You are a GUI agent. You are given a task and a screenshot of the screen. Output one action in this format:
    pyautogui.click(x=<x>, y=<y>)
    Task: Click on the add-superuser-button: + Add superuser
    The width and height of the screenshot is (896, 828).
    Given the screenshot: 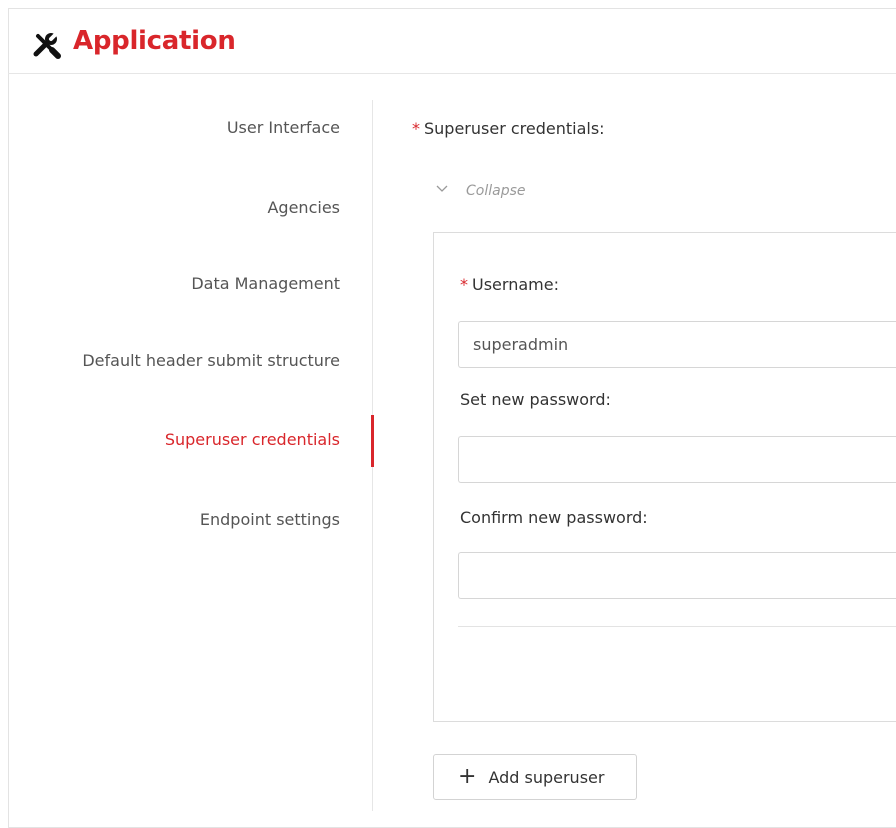 What is the action you would take?
    pyautogui.click(x=535, y=777)
    